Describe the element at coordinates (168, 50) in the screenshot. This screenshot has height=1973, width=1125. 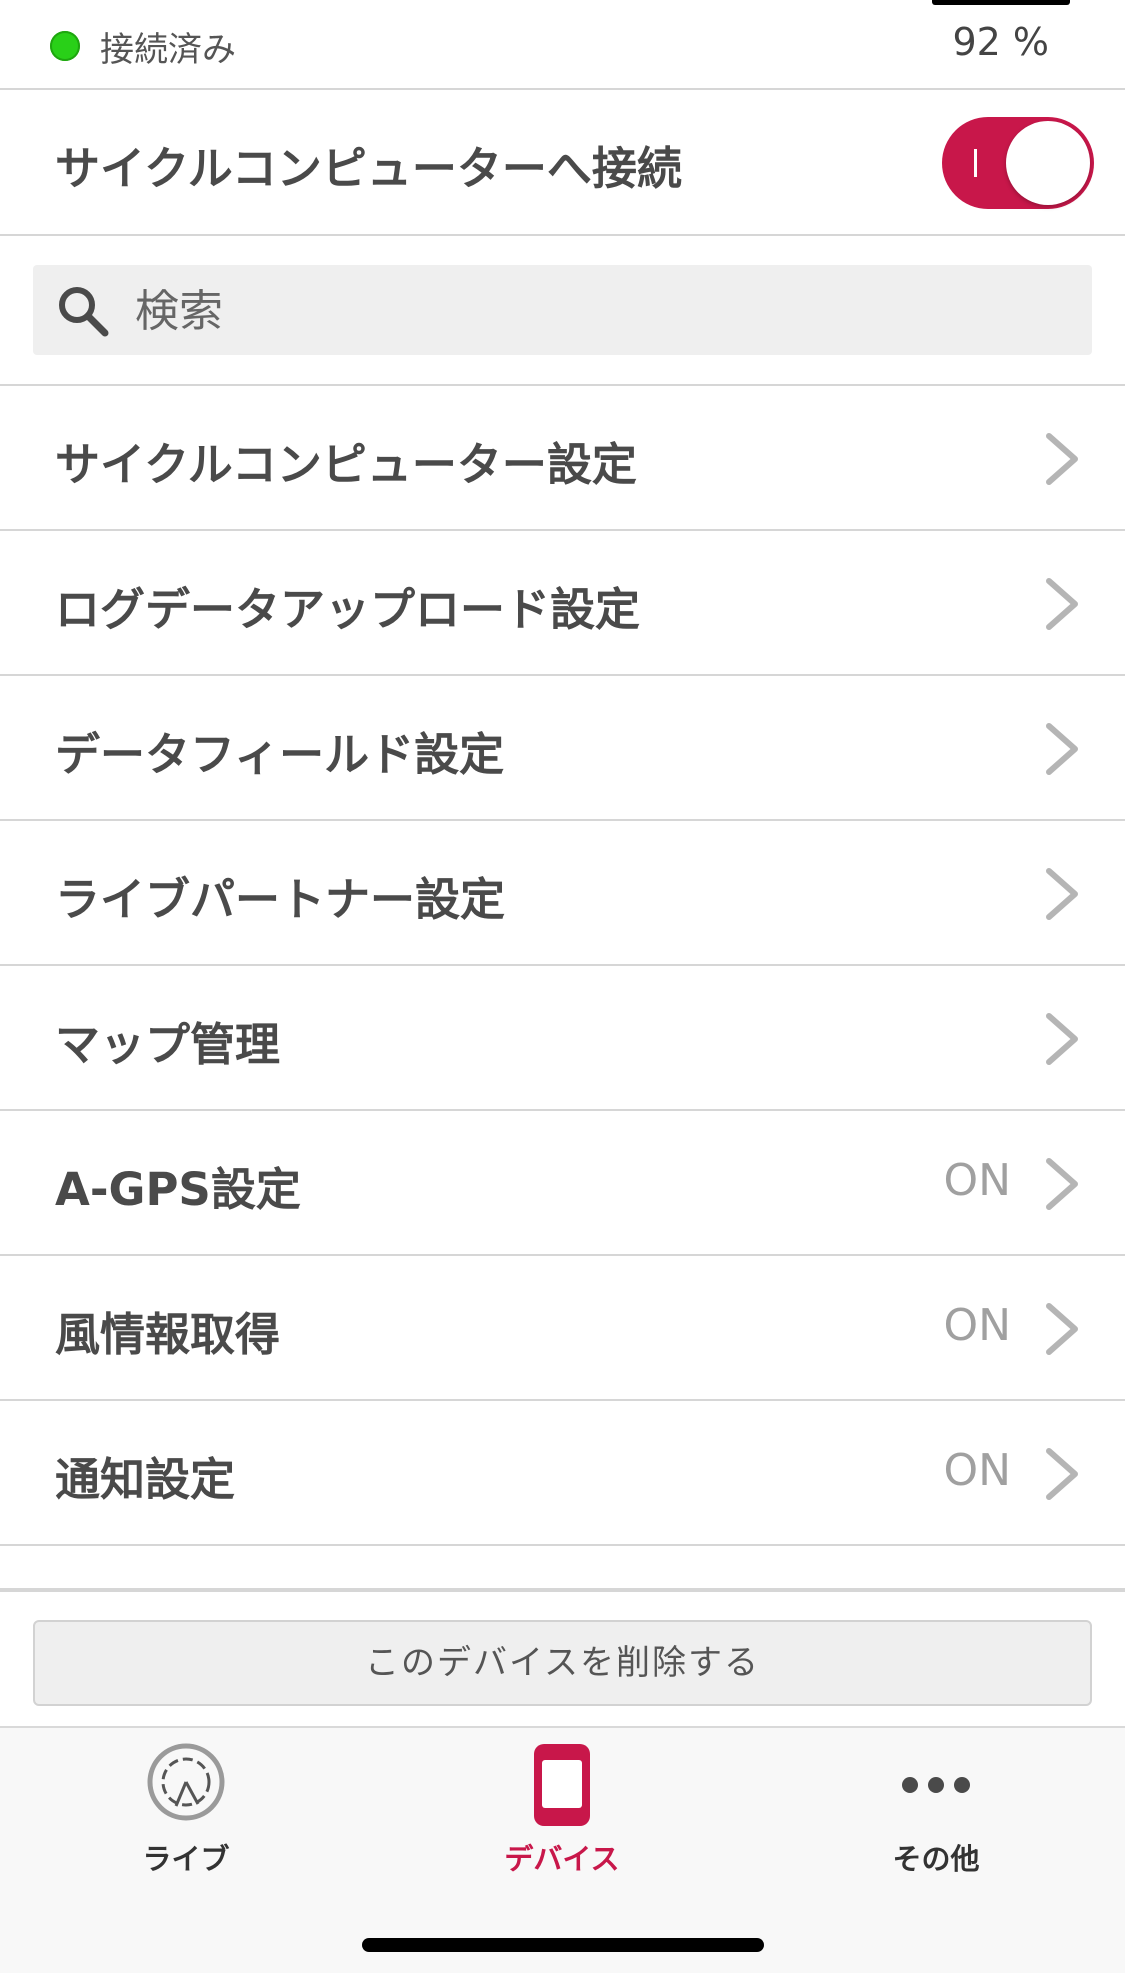
I see `connection-status-text: 接続済み` at that location.